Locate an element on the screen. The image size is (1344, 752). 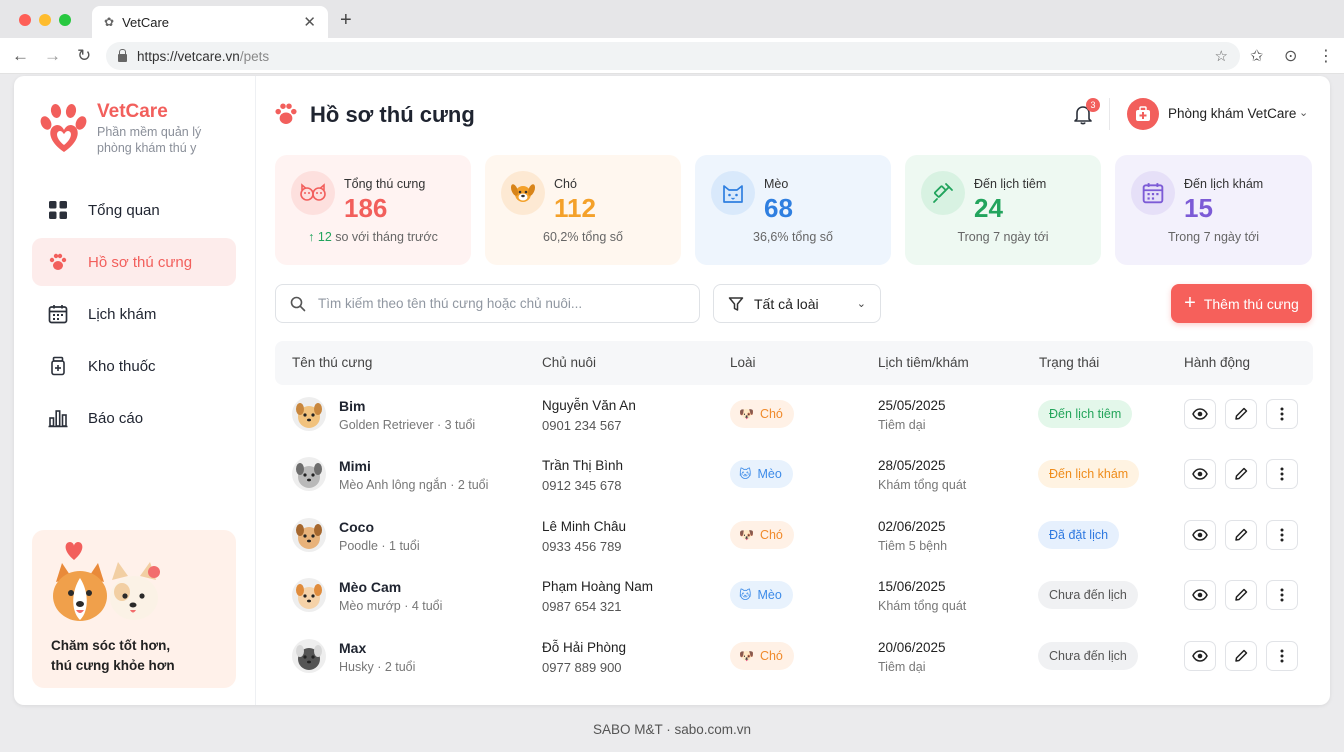
back-arrow-icon: ← is located at coordinates (20, 56).